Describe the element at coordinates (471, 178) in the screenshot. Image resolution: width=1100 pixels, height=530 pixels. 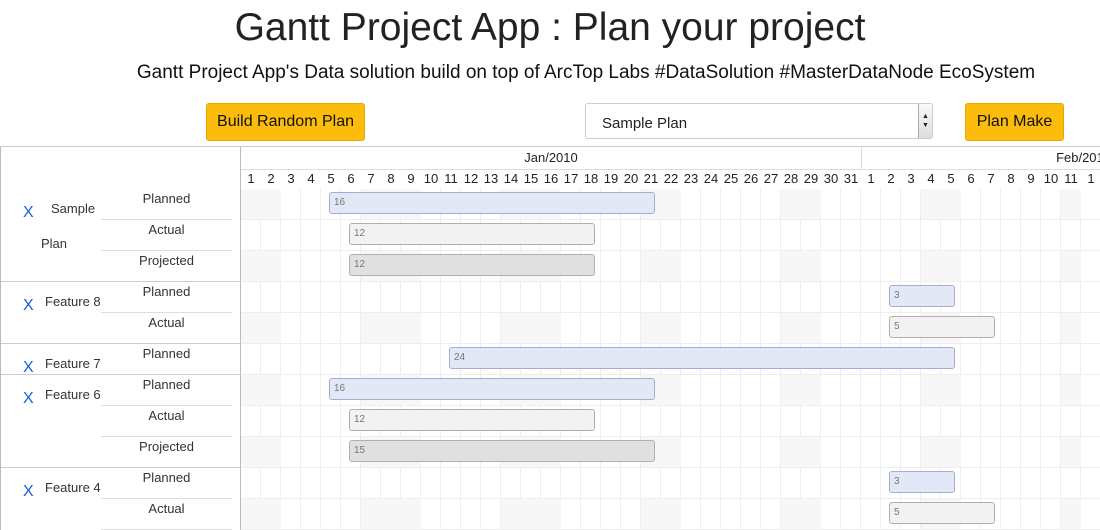
I see `day-label: 12` at that location.